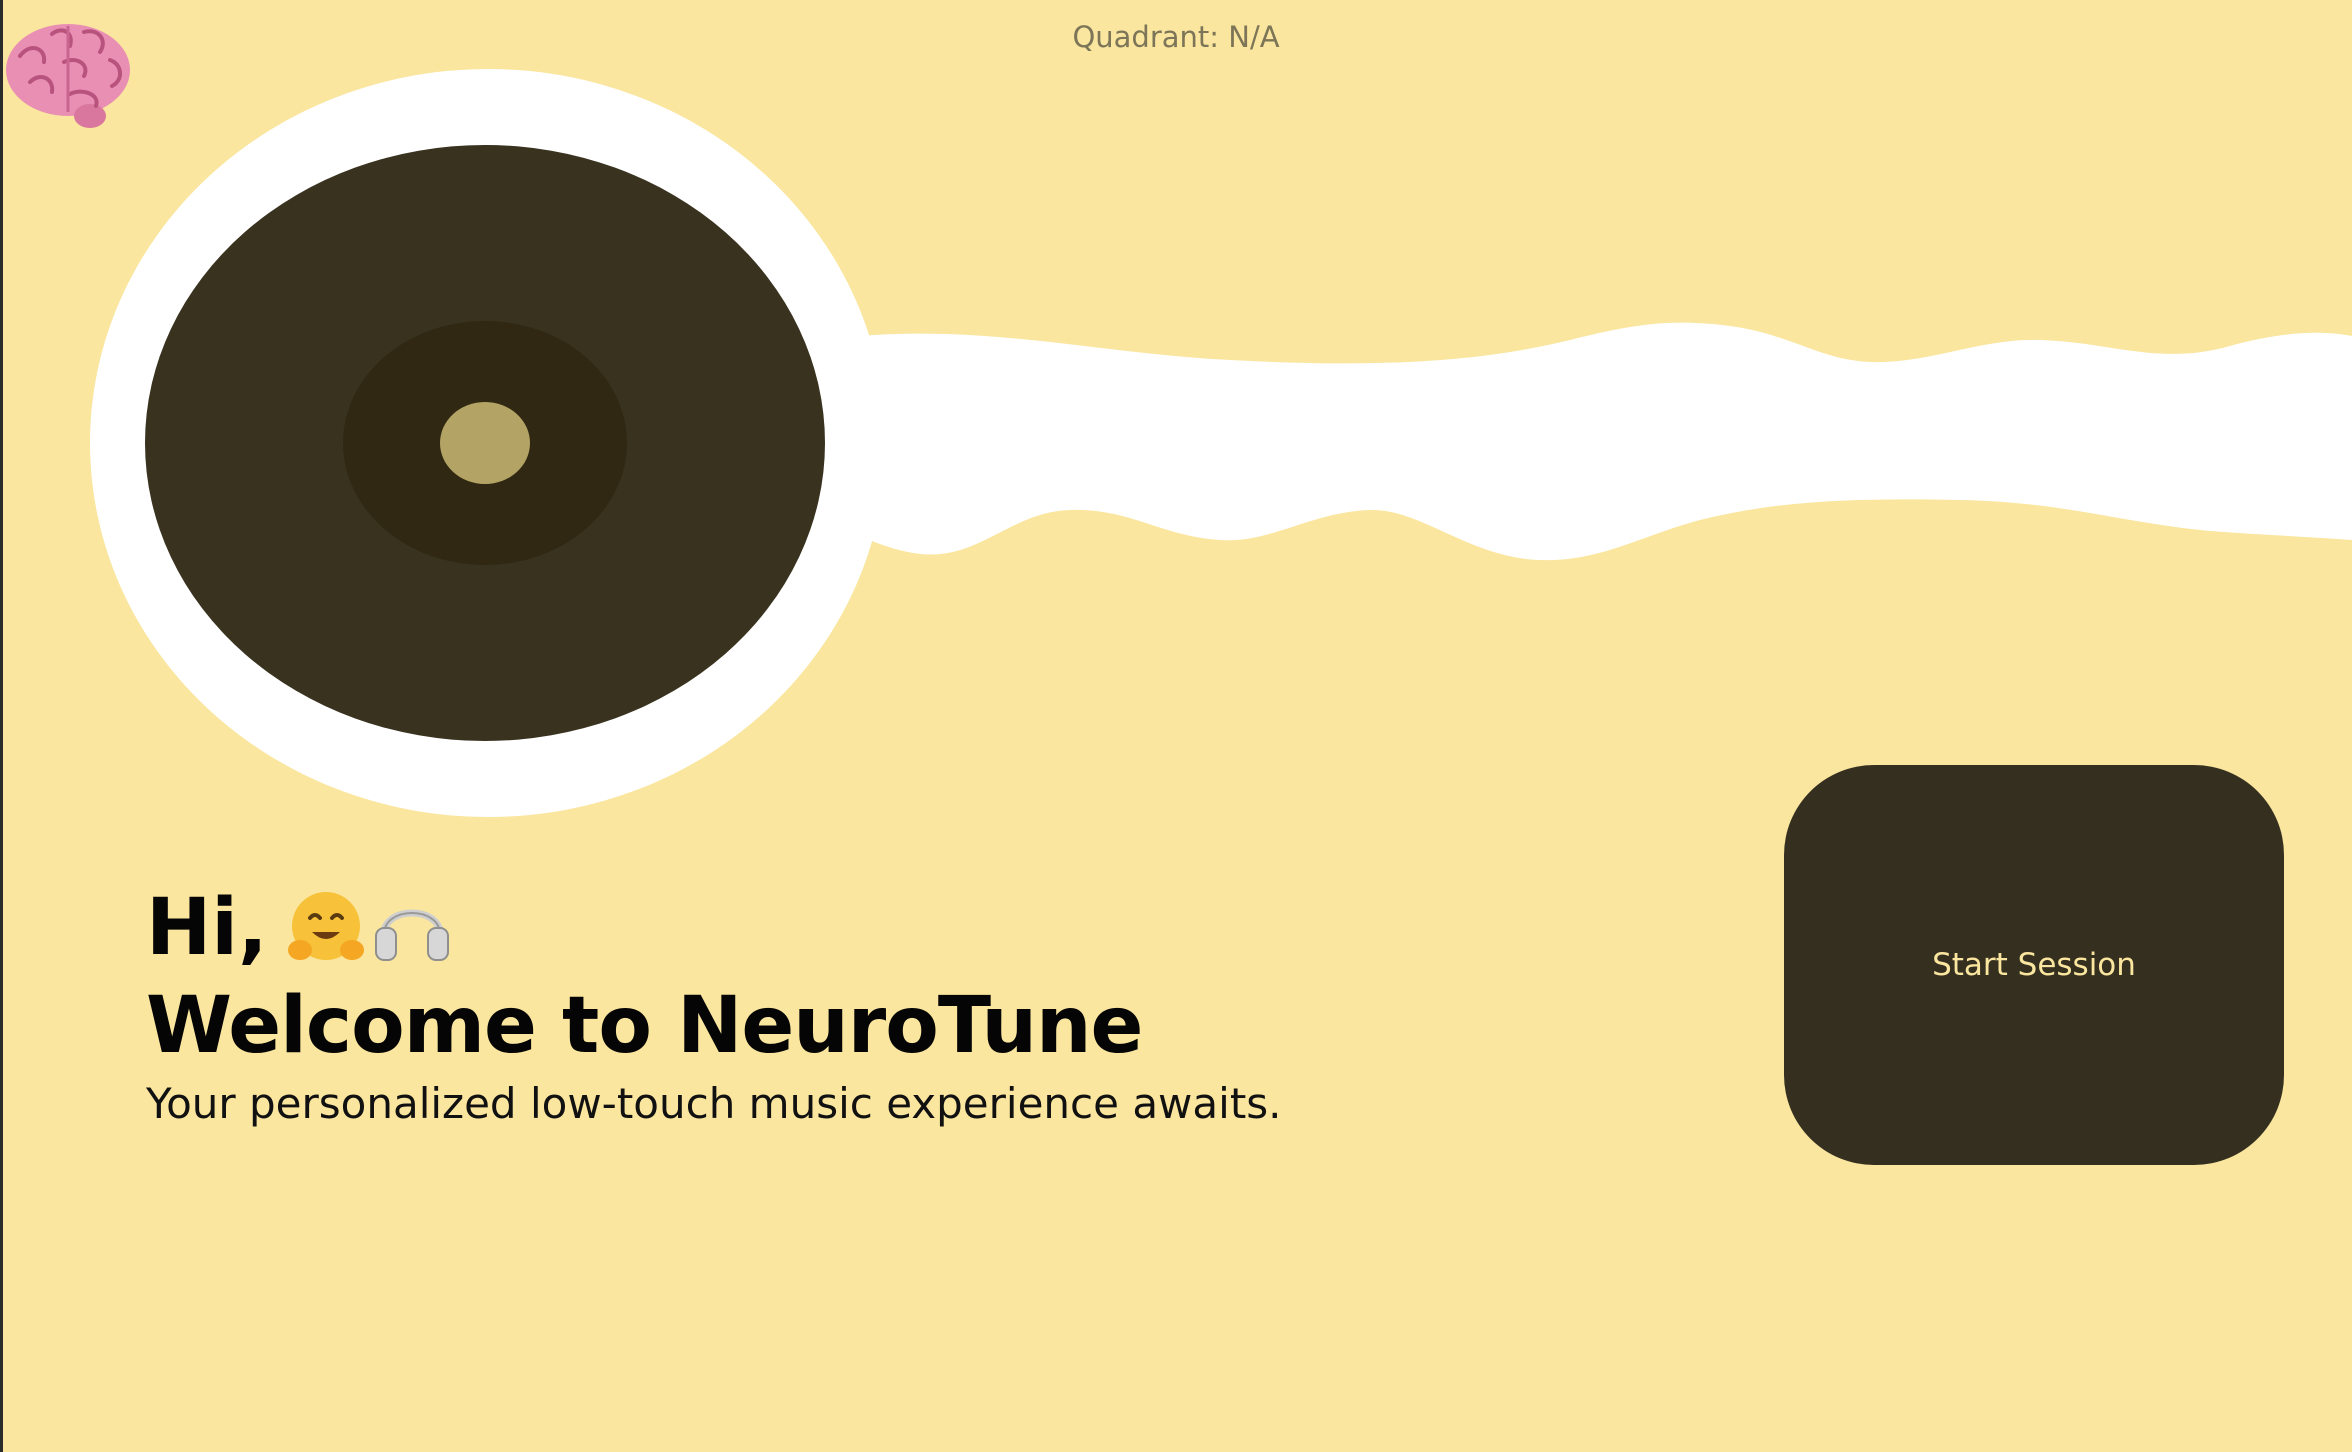 The image size is (2352, 1452). Describe the element at coordinates (325, 926) in the screenshot. I see `hugging-face-icon` at that location.